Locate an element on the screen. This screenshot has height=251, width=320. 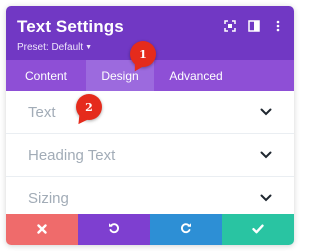
section-label: Sizing is located at coordinates (48, 198).